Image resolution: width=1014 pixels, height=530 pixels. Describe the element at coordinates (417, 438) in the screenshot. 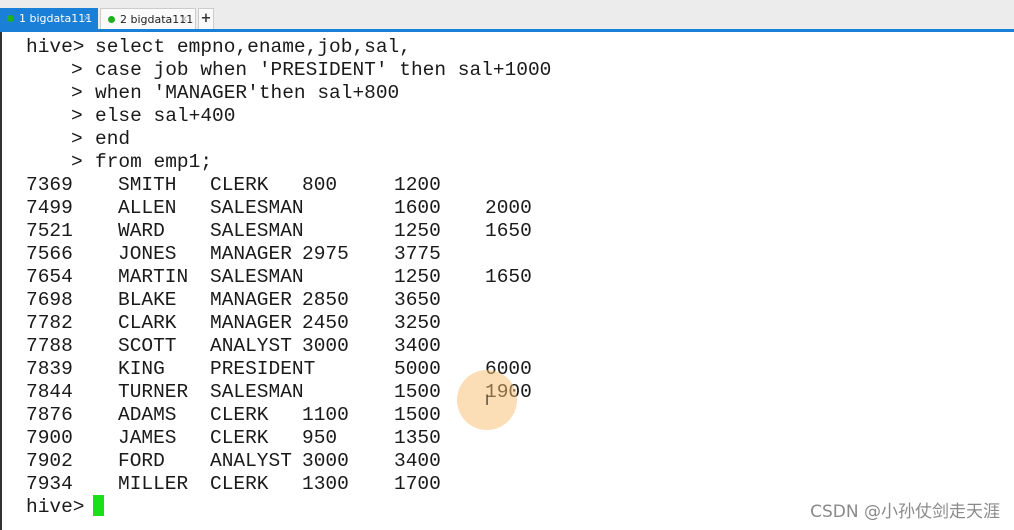

I see `result-cell: 1350` at that location.